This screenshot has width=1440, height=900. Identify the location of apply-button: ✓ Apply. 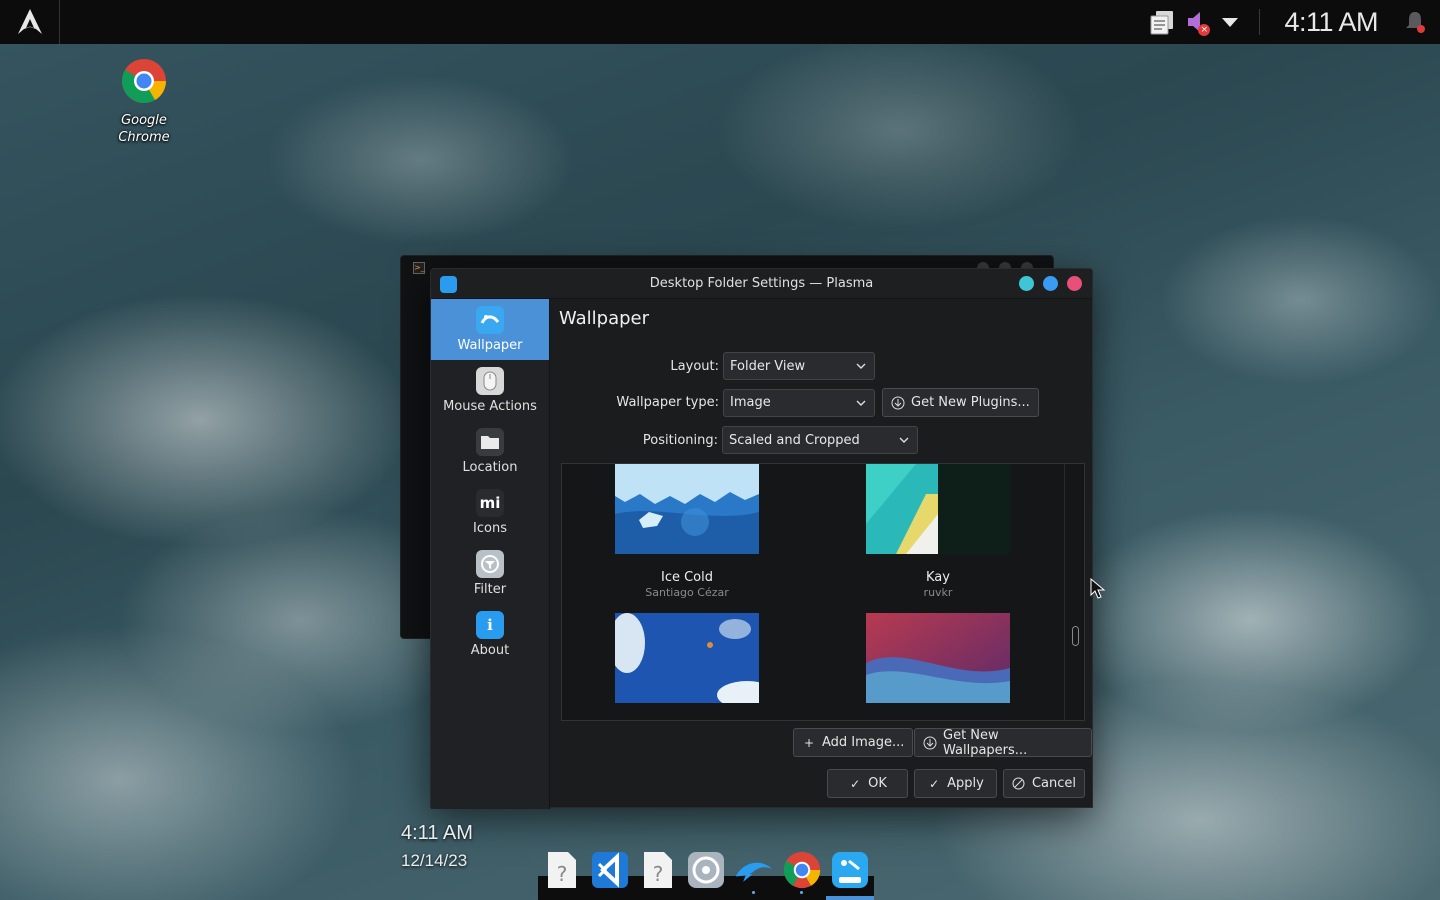
(955, 783).